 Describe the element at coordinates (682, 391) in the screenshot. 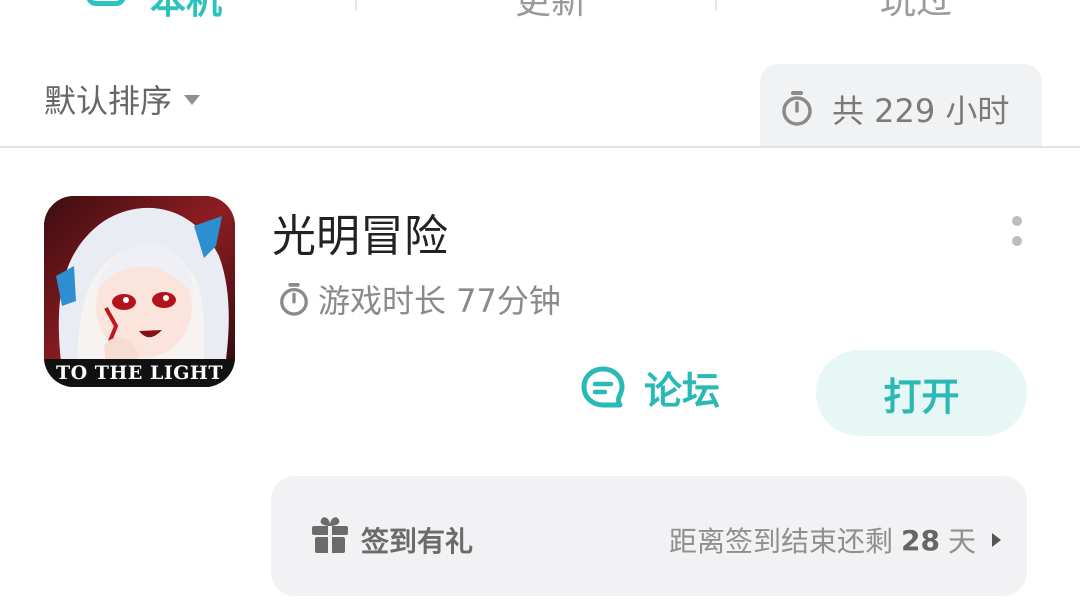

I see `forum-label: 论坛` at that location.